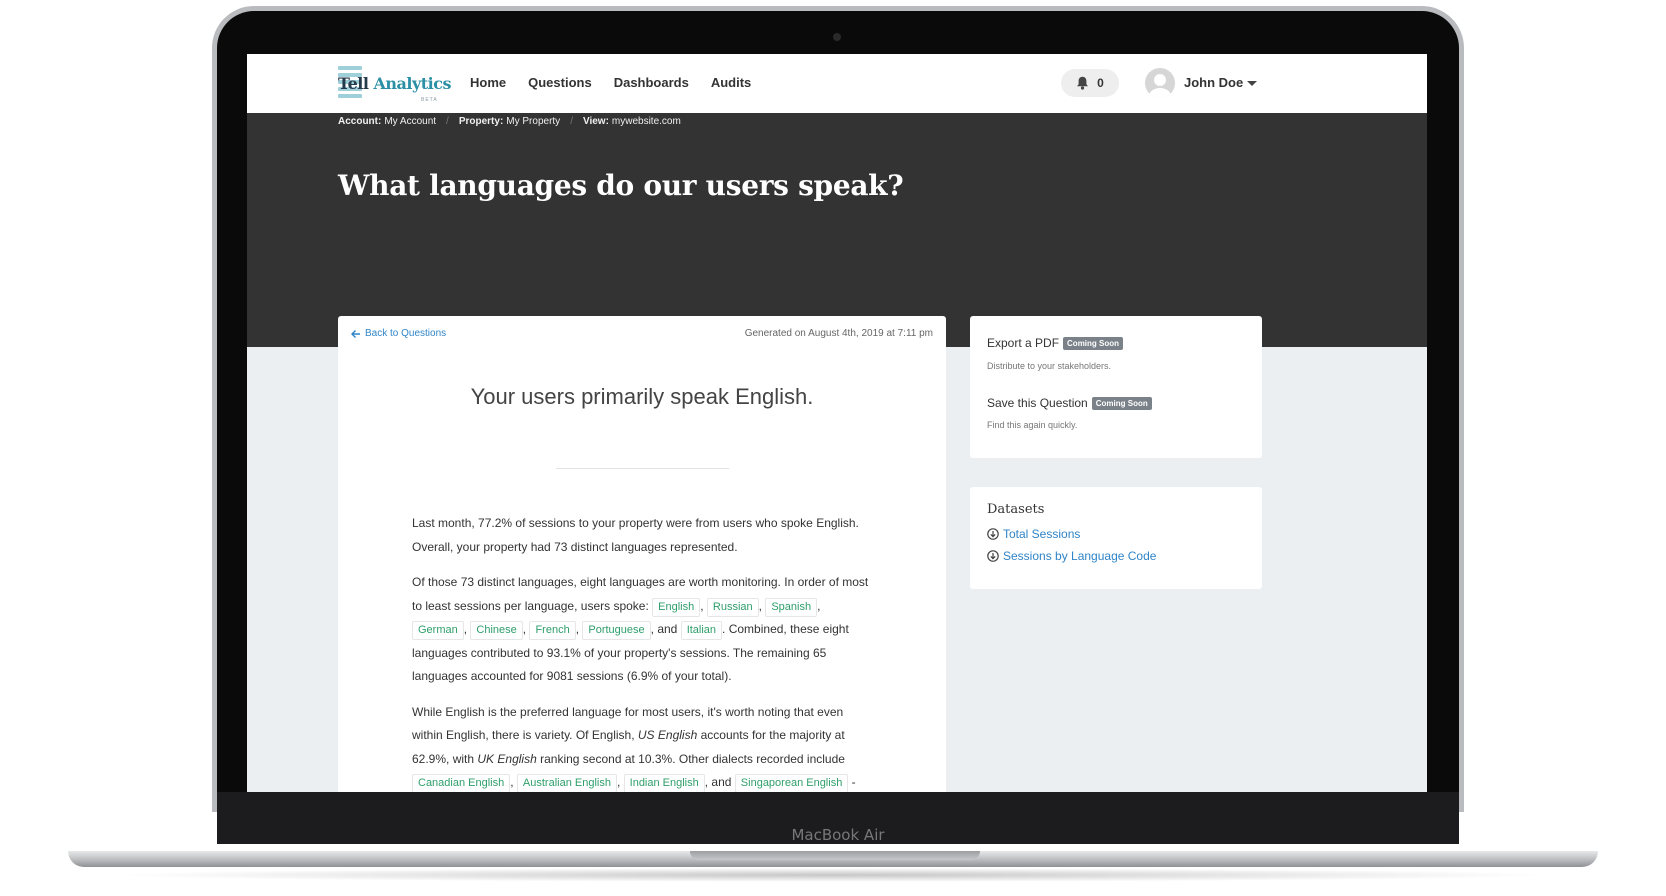 Image resolution: width=1666 pixels, height=896 pixels. I want to click on nav-link-home: Home, so click(488, 82).